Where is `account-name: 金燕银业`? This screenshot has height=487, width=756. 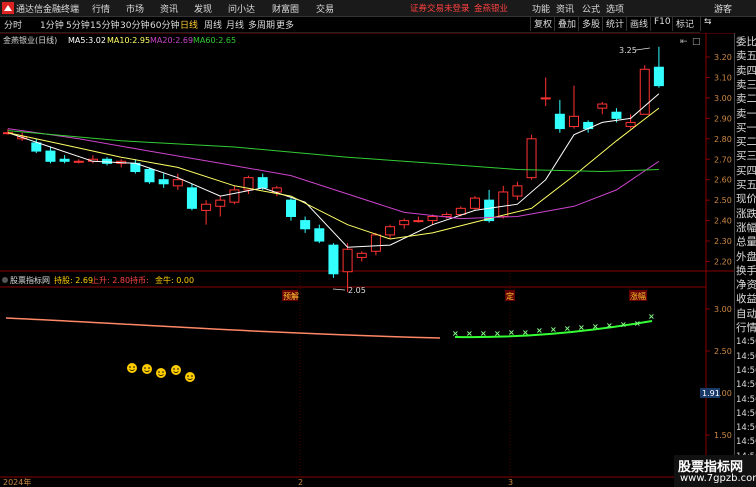 account-name: 金燕银业 is located at coordinates (491, 8).